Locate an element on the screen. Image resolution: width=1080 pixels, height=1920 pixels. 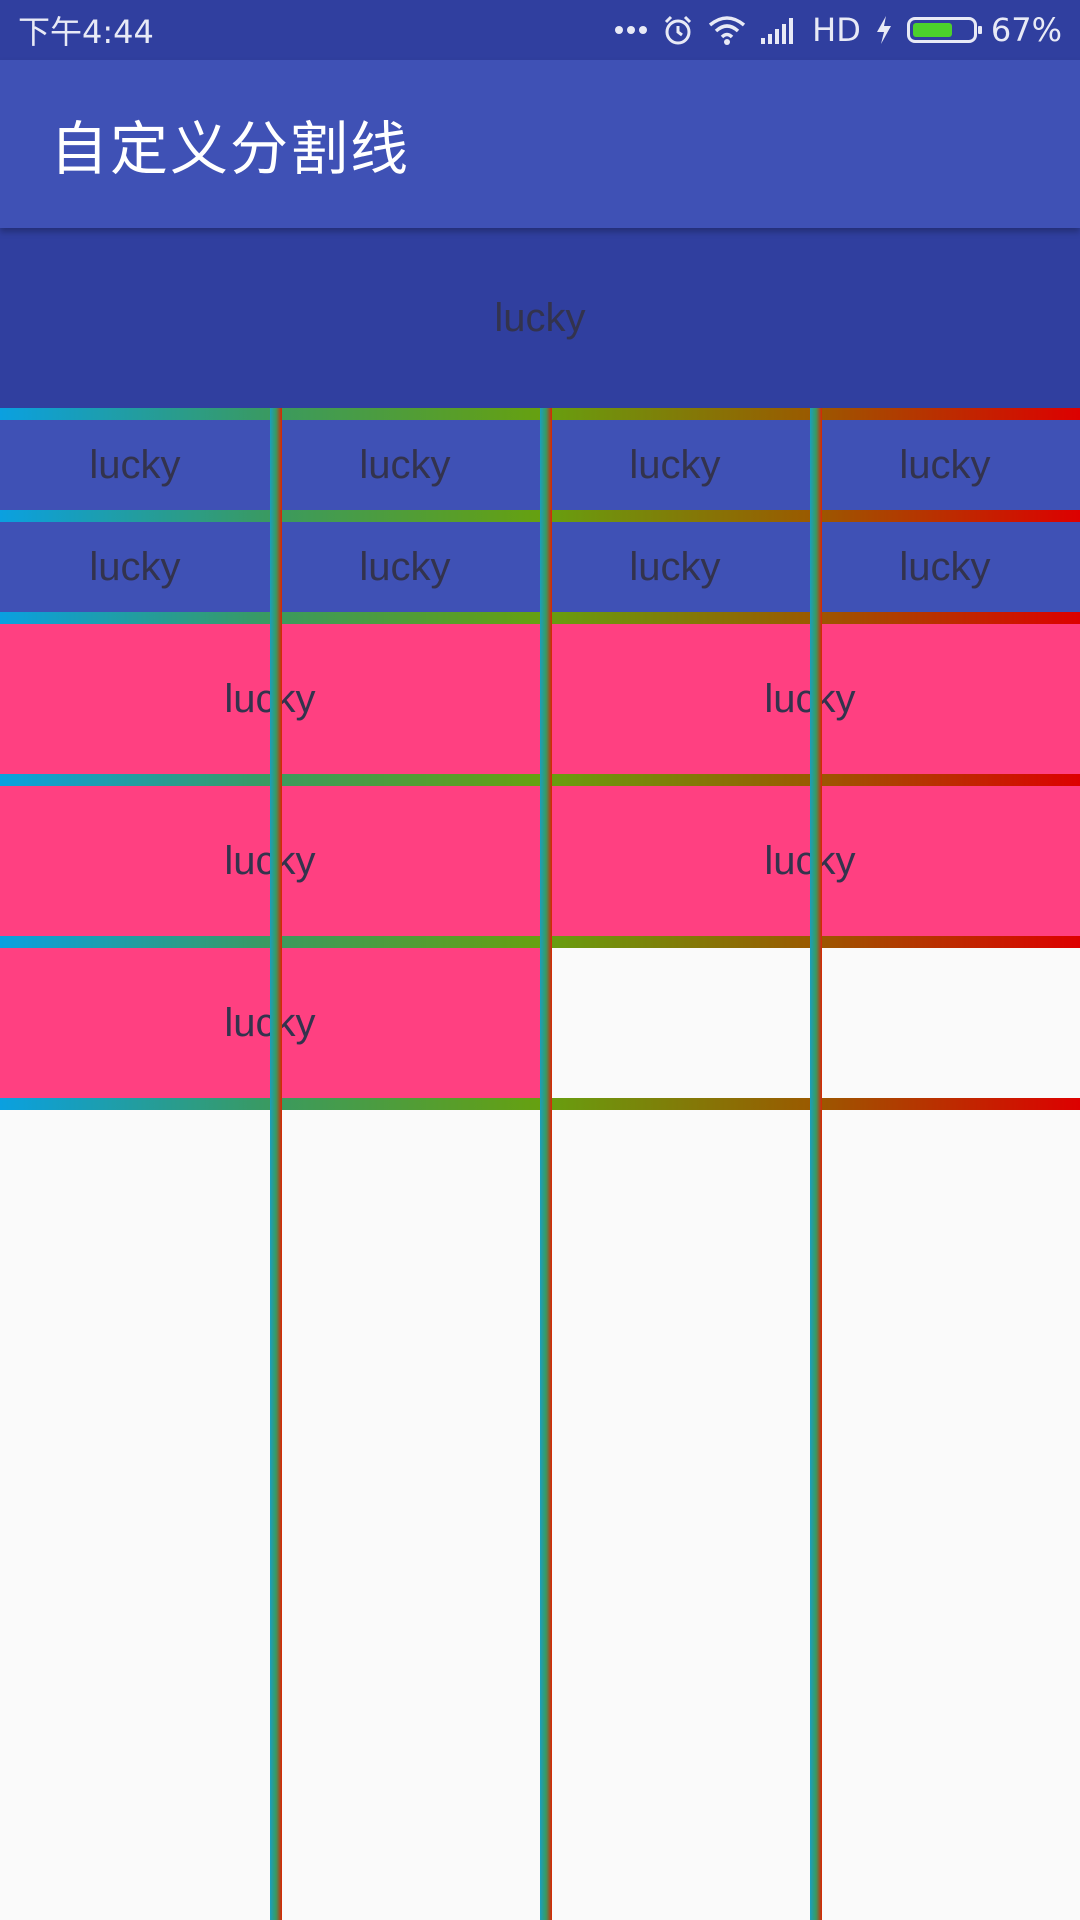
battery-level is located at coordinates (932, 30).